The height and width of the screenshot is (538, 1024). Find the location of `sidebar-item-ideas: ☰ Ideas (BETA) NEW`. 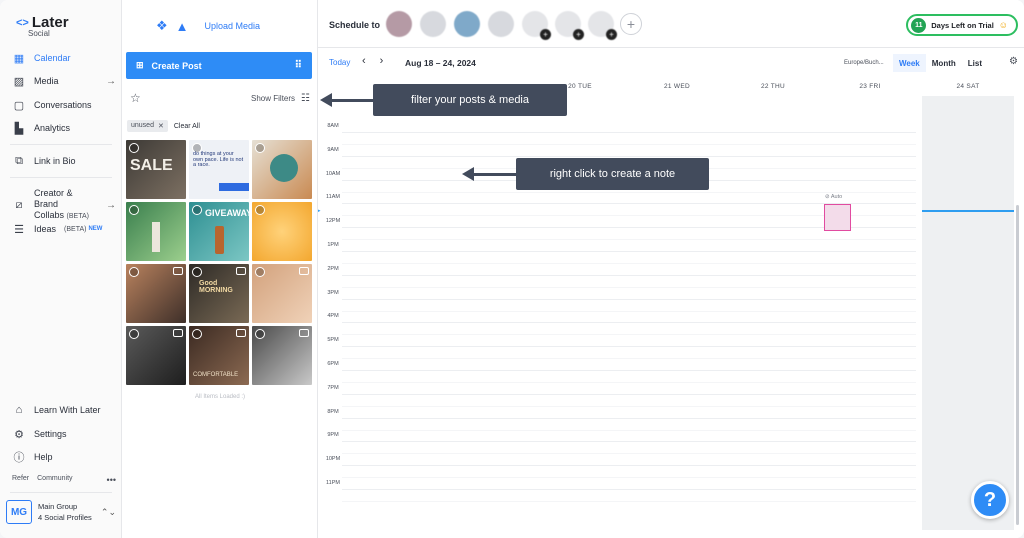

sidebar-item-ideas: ☰ Ideas (BETA) NEW is located at coordinates (64, 229).